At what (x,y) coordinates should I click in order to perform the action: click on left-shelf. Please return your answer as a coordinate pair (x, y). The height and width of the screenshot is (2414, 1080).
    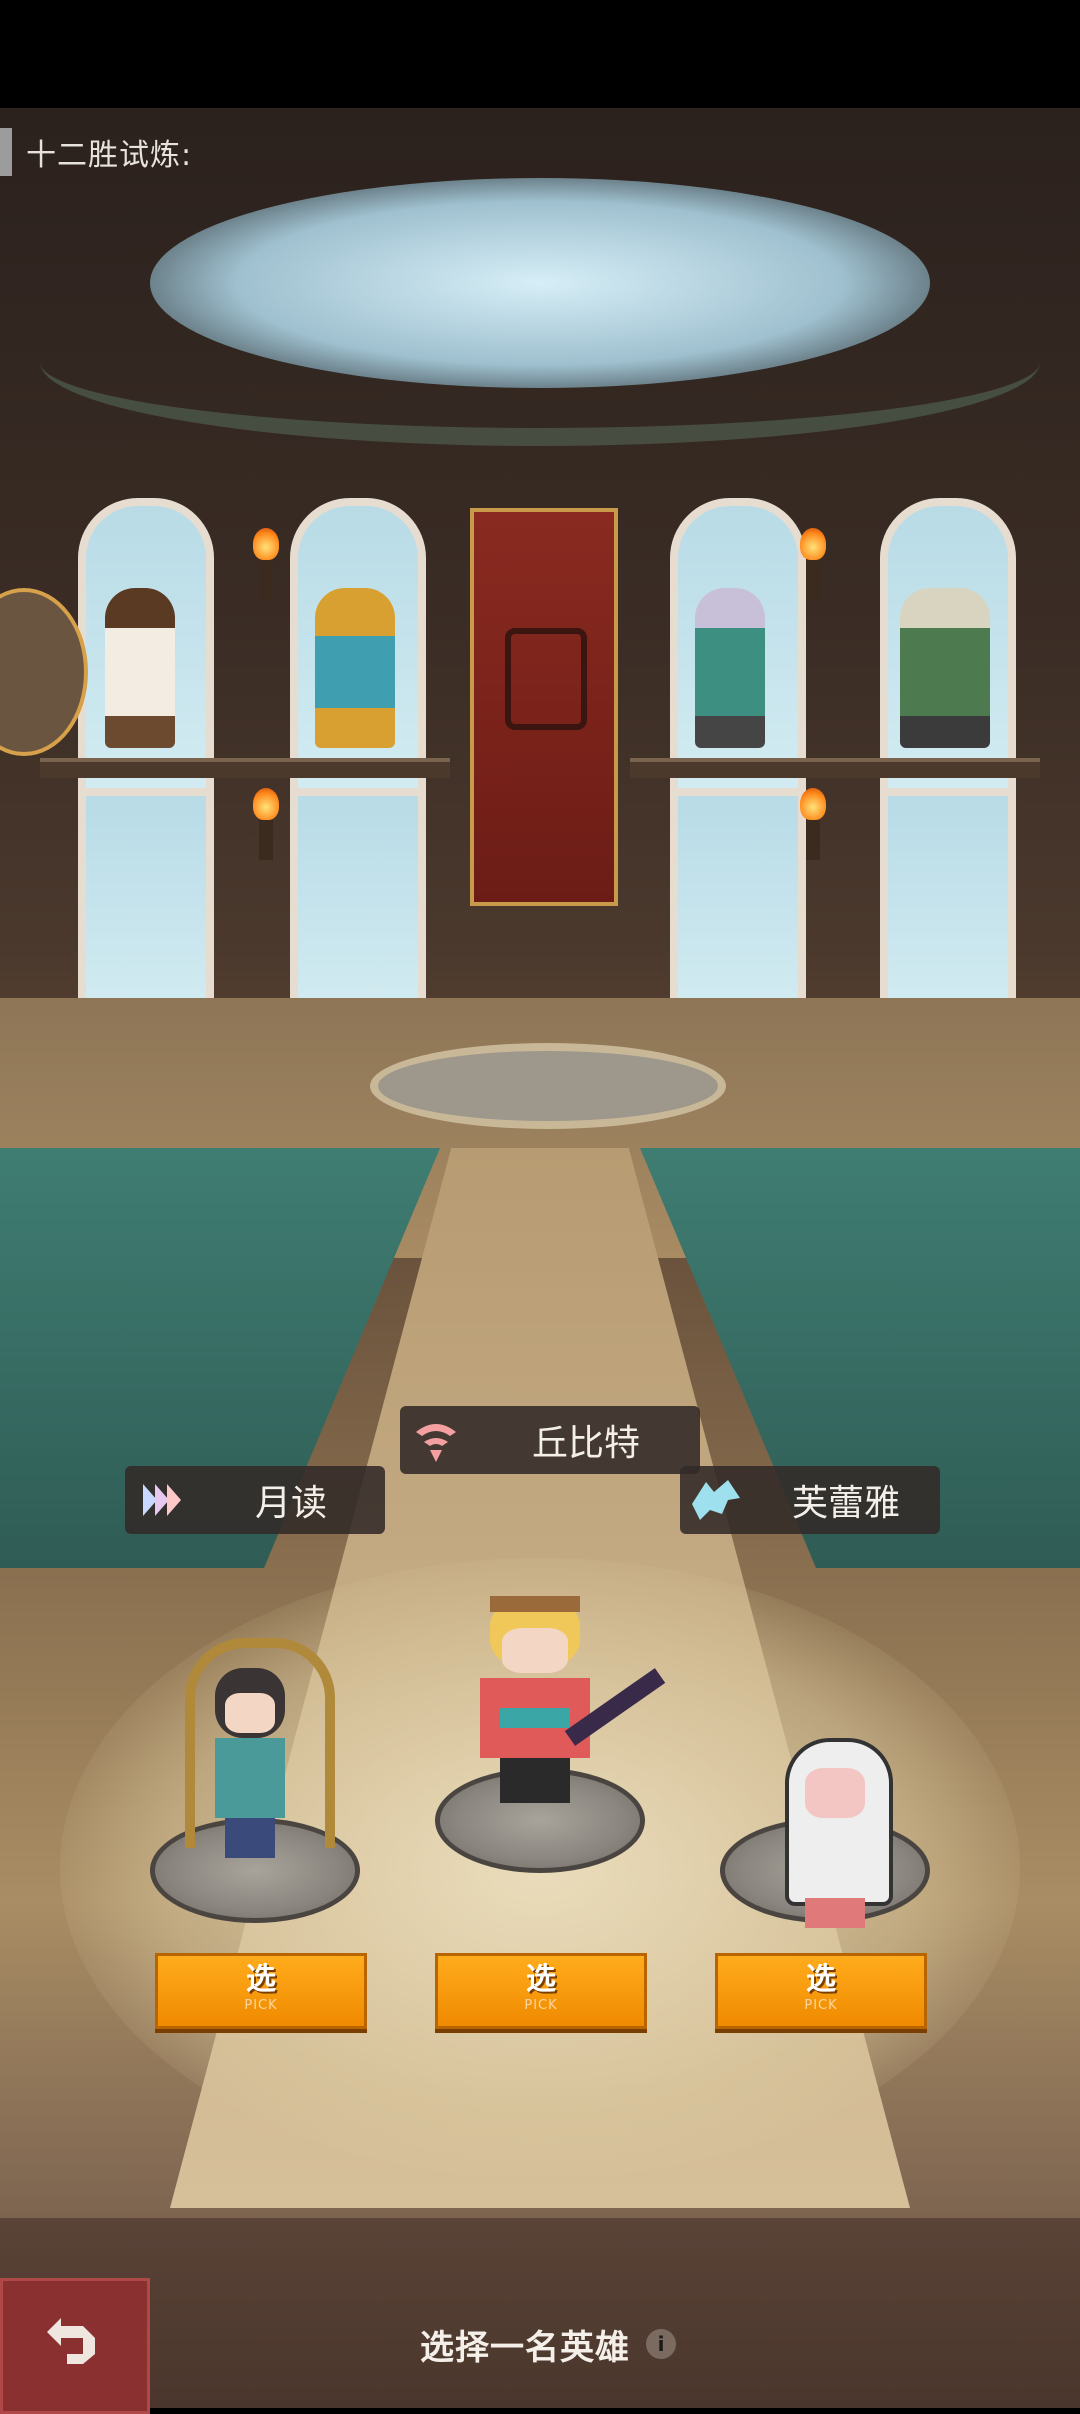
    Looking at the image, I should click on (245, 768).